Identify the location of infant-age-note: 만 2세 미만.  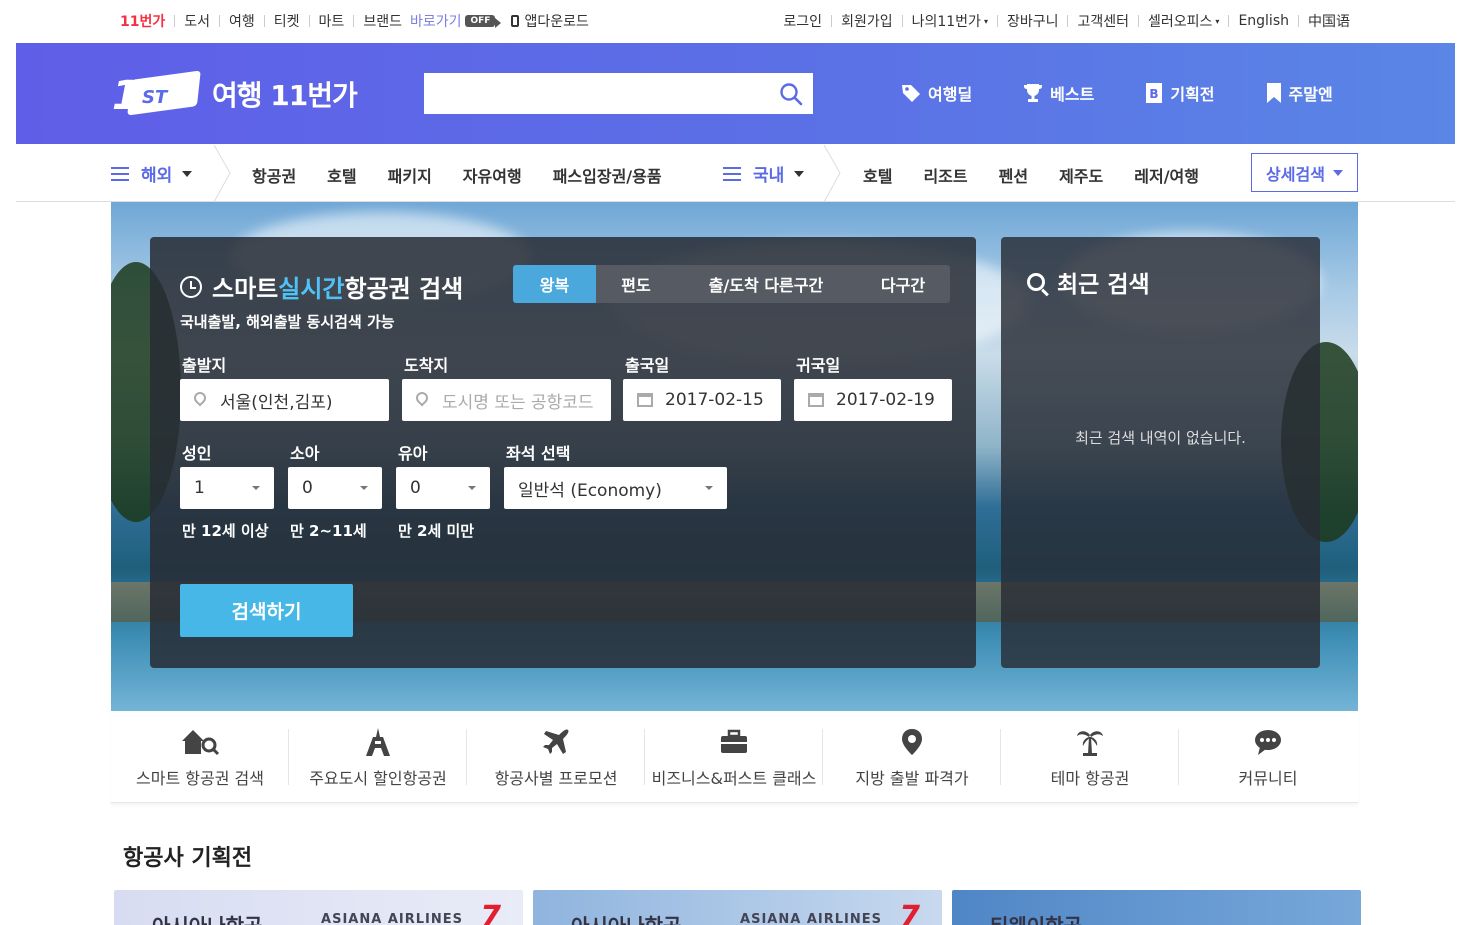
(436, 531).